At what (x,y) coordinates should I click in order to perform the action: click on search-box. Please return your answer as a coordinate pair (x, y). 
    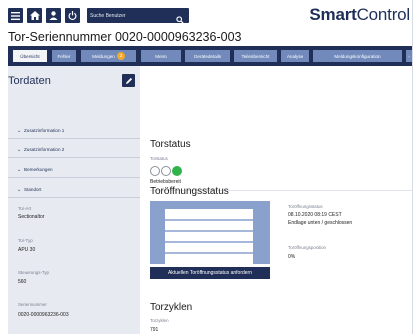
    Looking at the image, I should click on (138, 16).